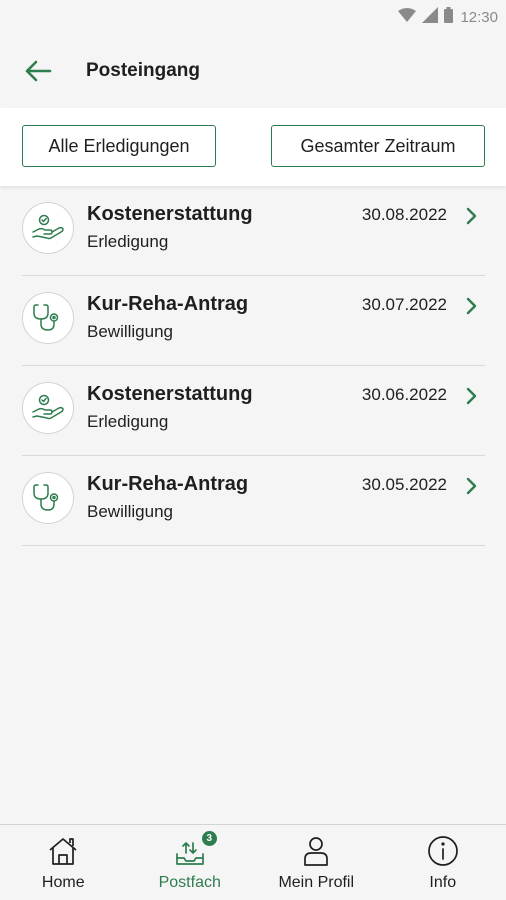  I want to click on nav-item-mein-profil: Mein Profil, so click(316, 862).